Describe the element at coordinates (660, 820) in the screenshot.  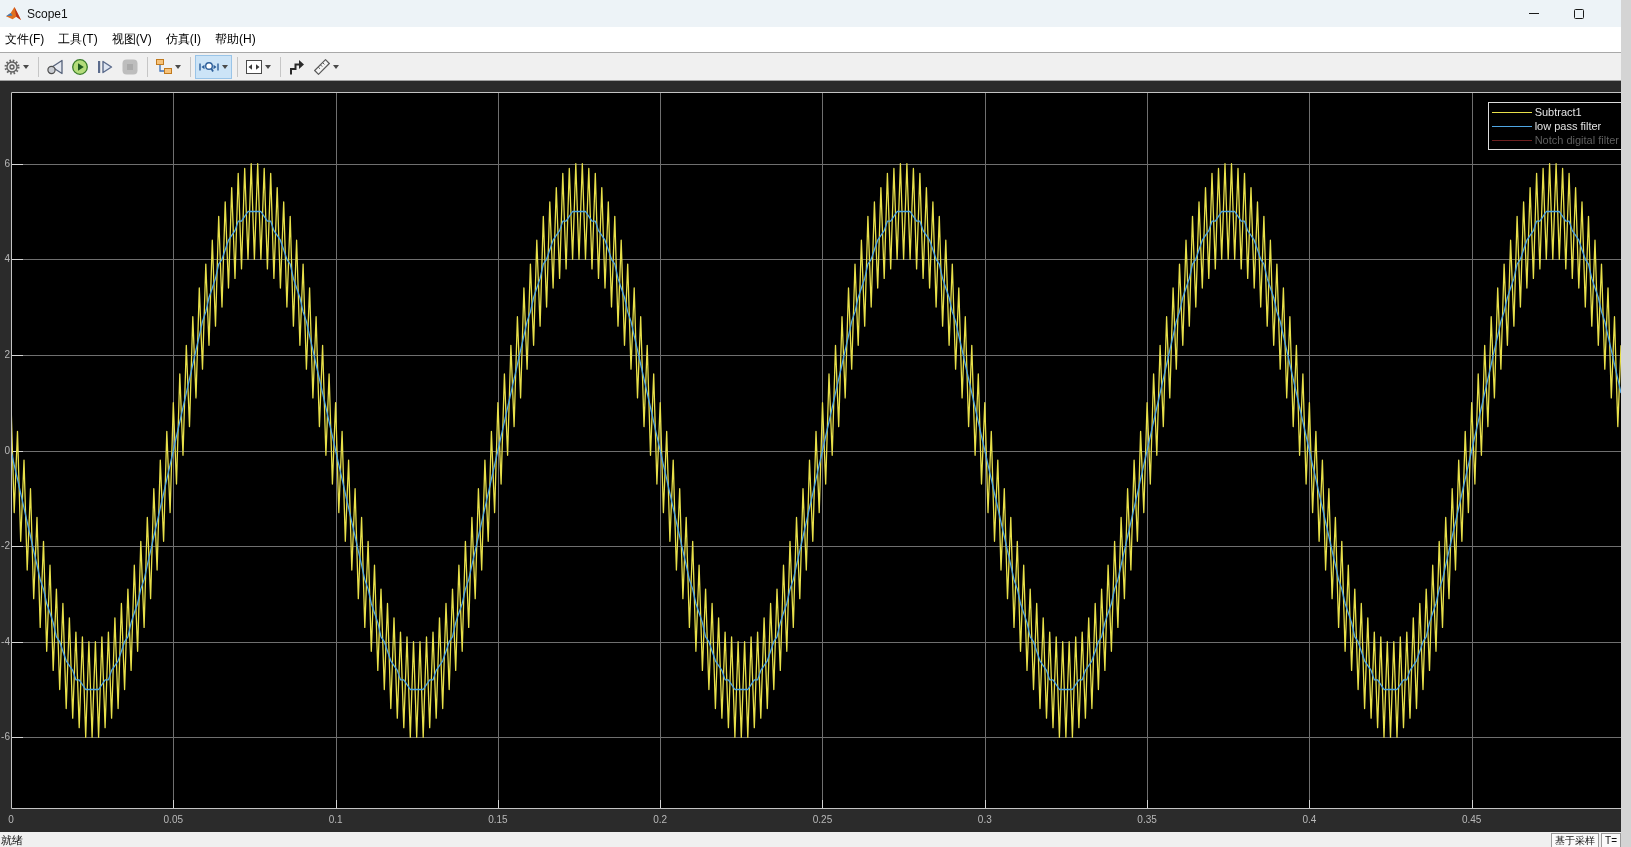
I see `x-tick-label: 0.2` at that location.